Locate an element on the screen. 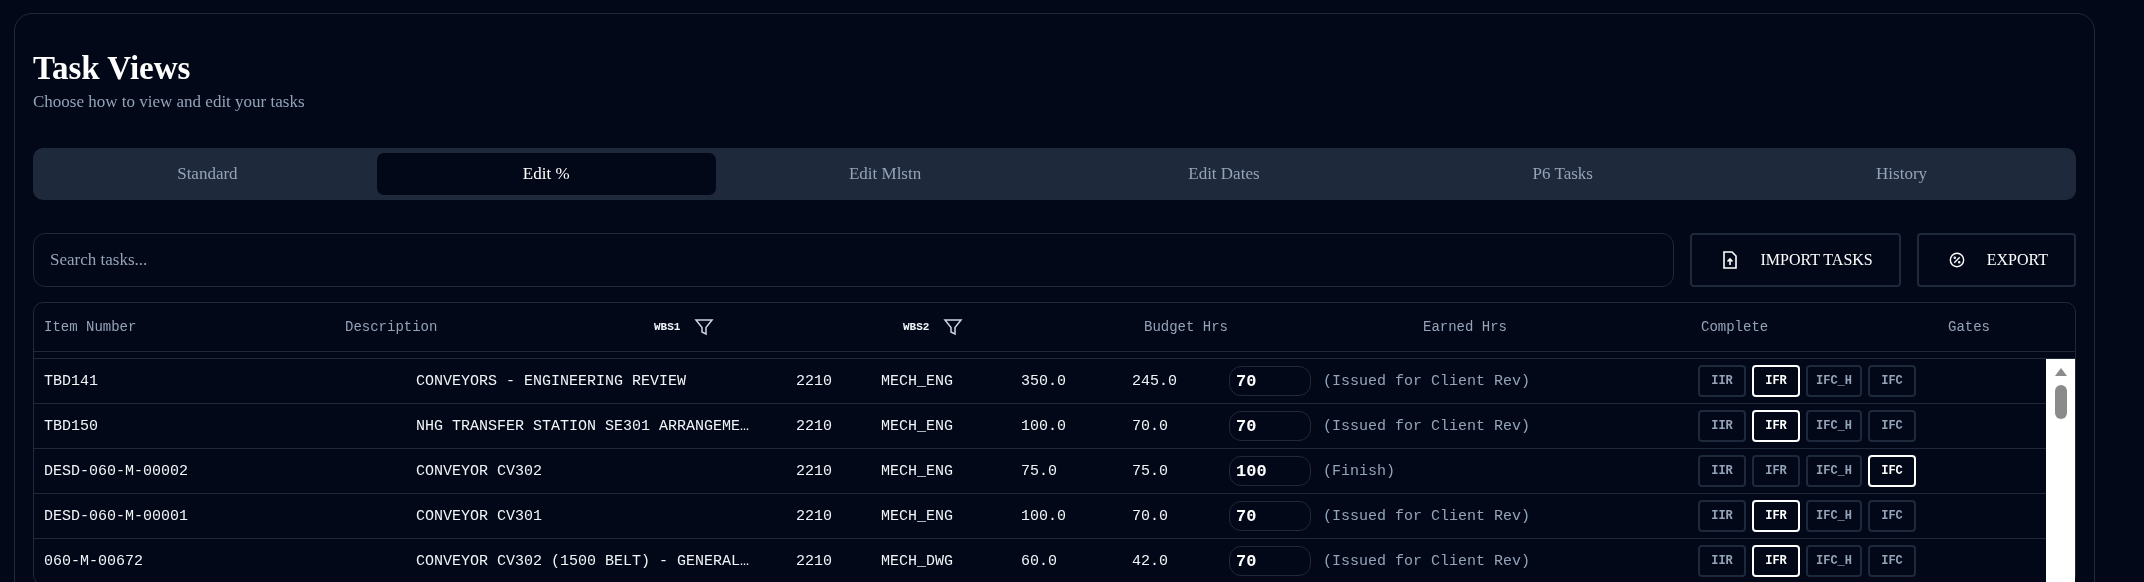 The width and height of the screenshot is (2144, 582). page-subtitle: Choose how to view and edit your tasks is located at coordinates (169, 102).